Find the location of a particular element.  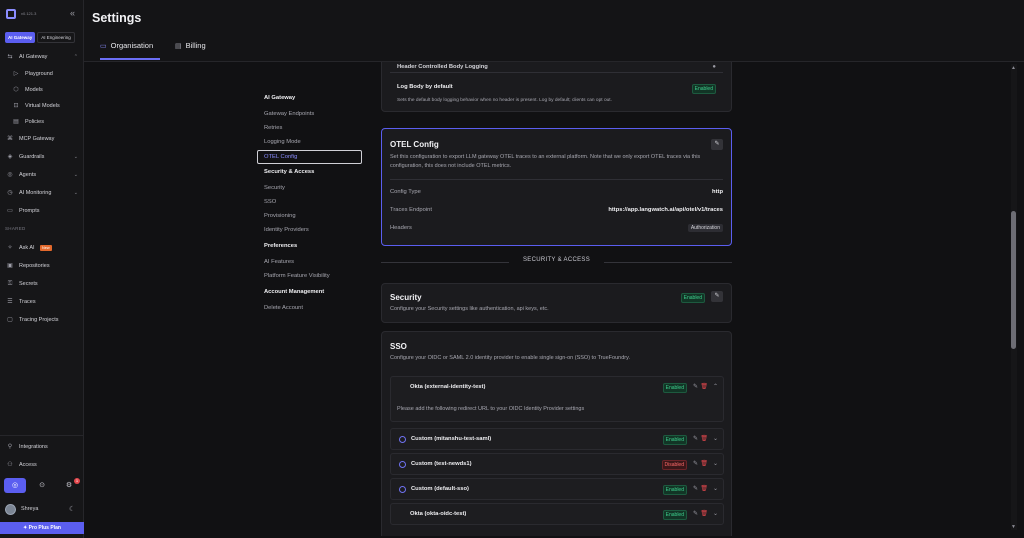

agents-icon: ◎ is located at coordinates (10, 175).